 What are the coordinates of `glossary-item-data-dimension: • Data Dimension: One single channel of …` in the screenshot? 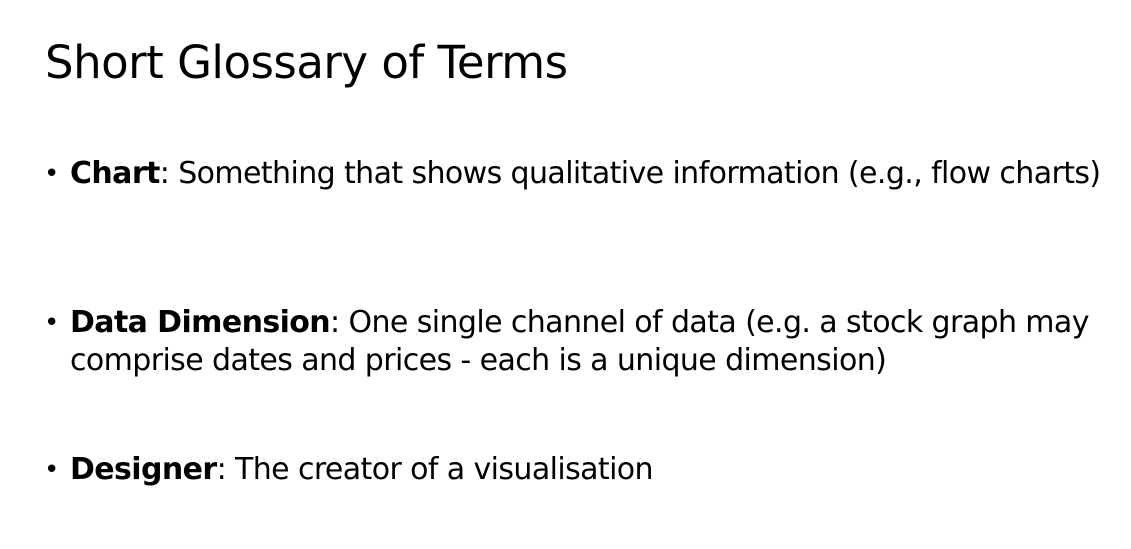 It's located at (581, 342).